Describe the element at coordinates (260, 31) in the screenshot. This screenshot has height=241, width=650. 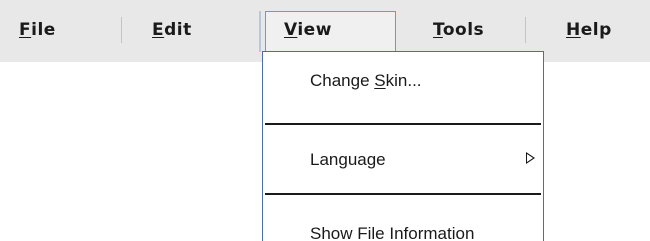
I see `menu-view-edge` at that location.